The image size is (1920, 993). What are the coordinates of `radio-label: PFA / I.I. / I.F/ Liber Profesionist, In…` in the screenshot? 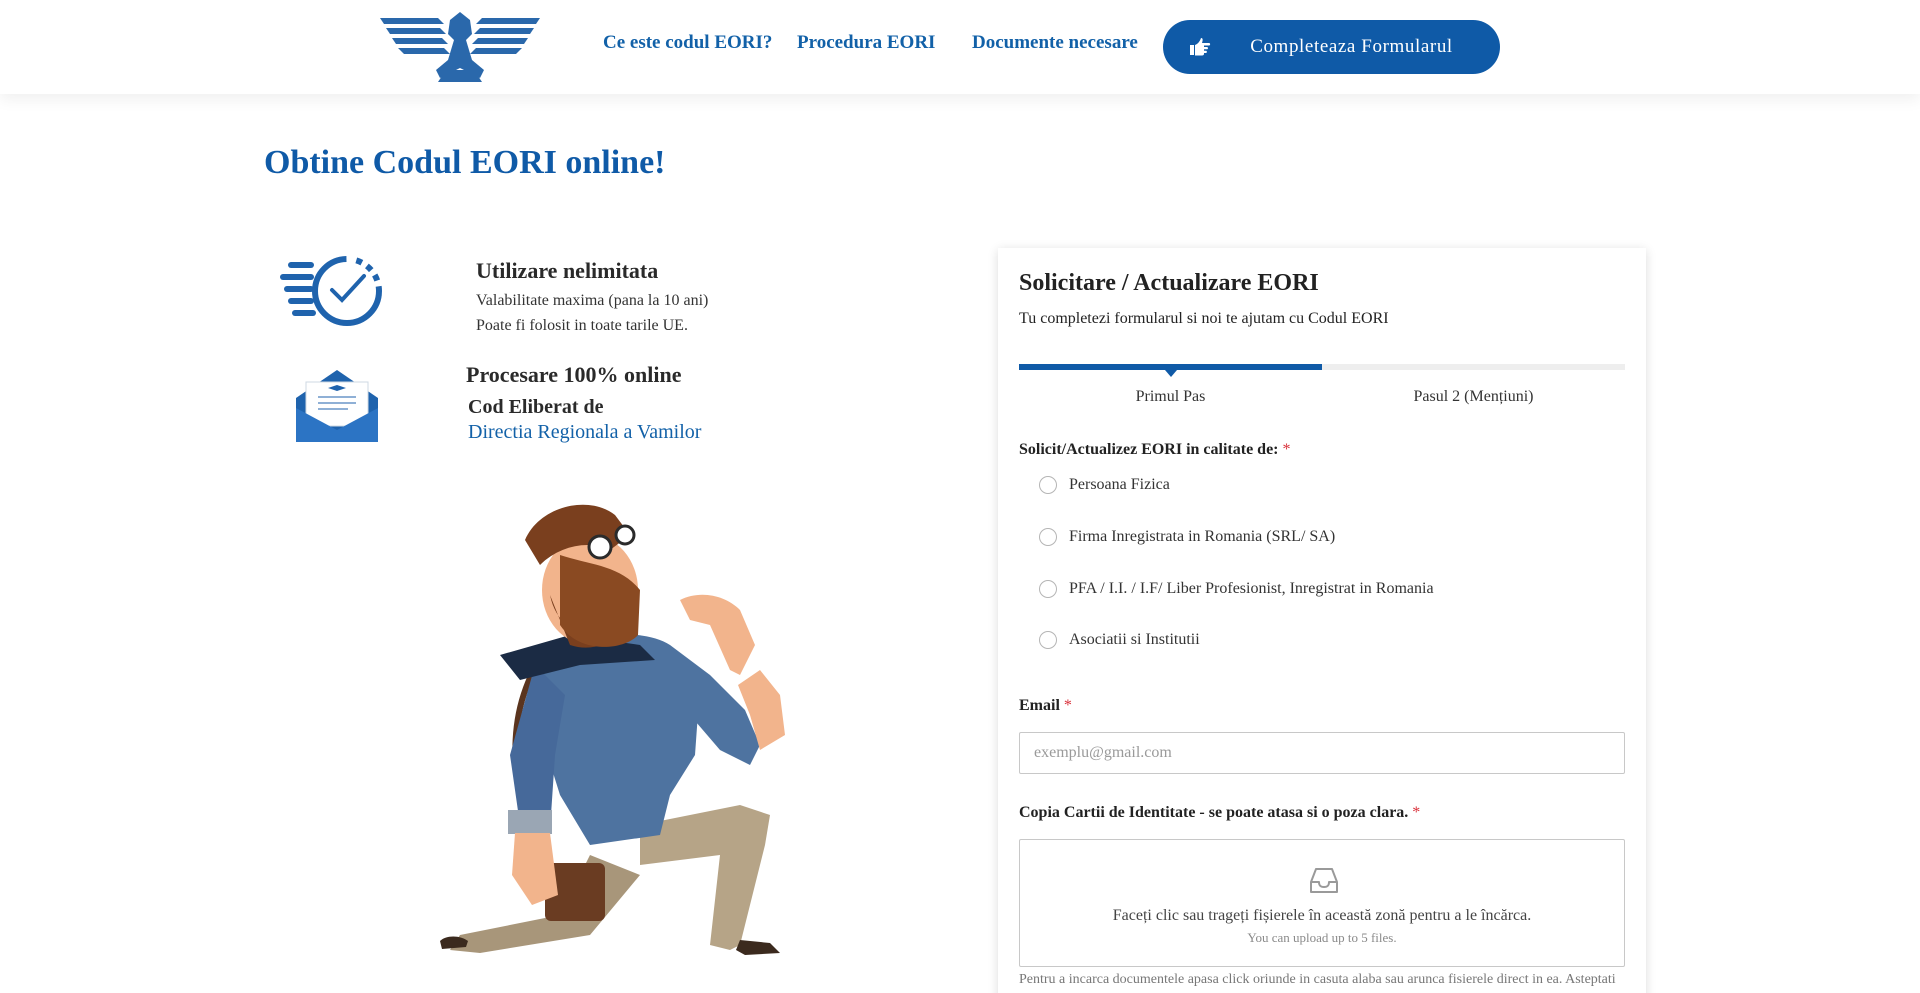 It's located at (1251, 588).